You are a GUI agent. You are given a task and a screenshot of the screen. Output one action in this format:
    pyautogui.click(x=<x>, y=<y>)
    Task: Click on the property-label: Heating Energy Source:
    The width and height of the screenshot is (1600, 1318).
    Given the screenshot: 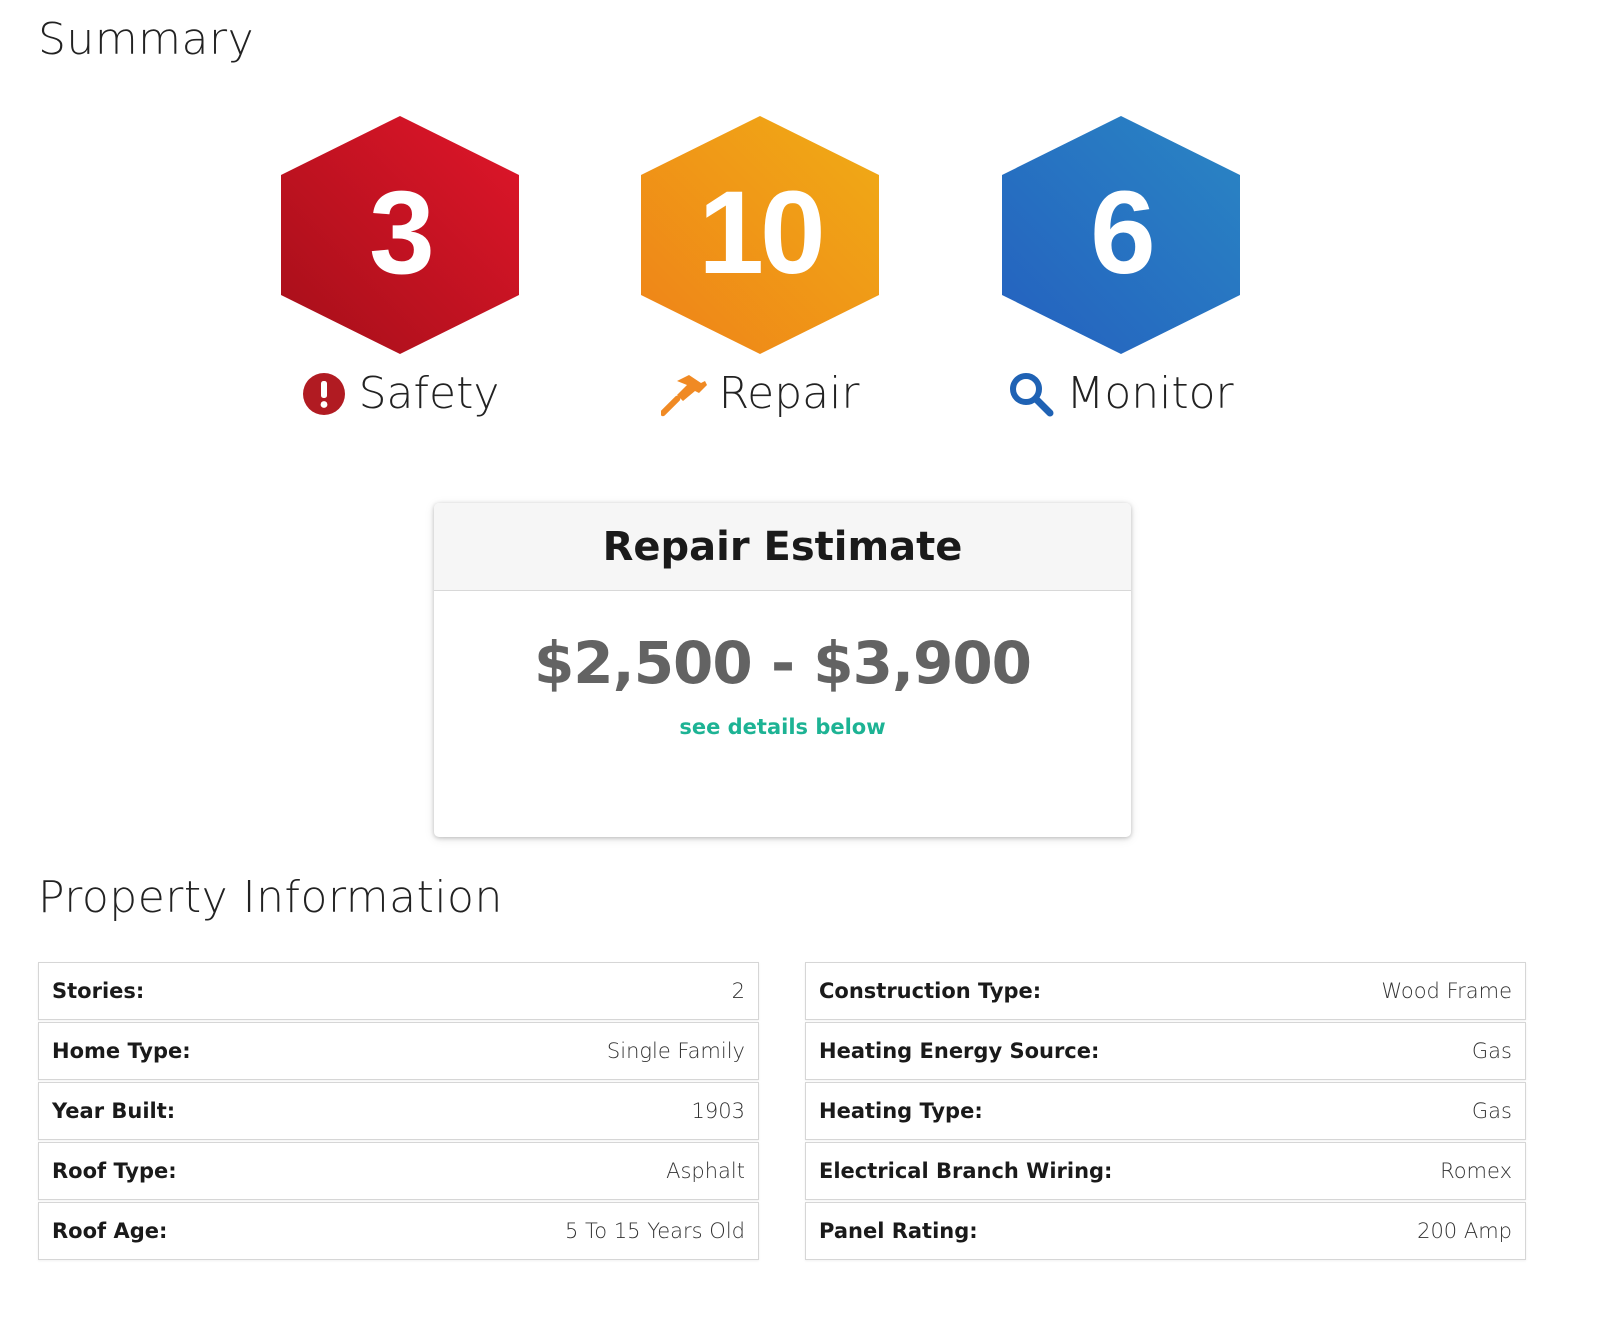 What is the action you would take?
    pyautogui.click(x=959, y=1051)
    